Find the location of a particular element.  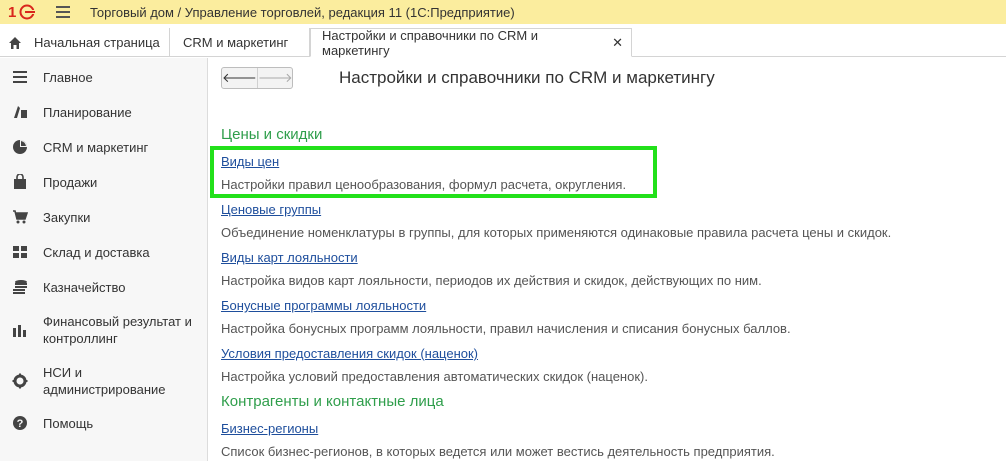

sidebar-item-planning: Планирование is located at coordinates (104, 112).